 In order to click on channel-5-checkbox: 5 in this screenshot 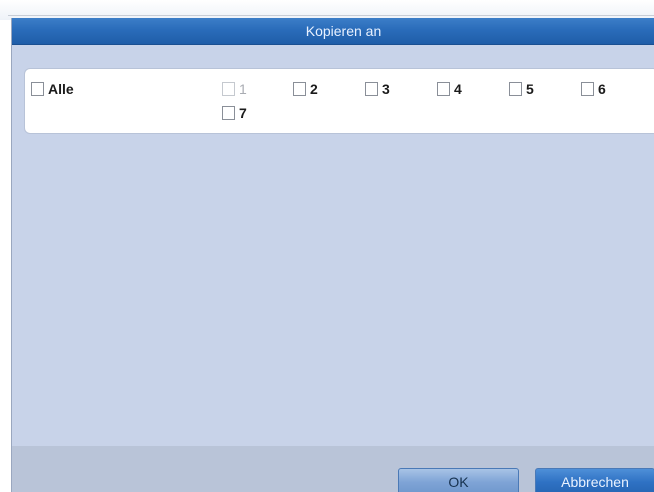, I will do `click(521, 89)`.